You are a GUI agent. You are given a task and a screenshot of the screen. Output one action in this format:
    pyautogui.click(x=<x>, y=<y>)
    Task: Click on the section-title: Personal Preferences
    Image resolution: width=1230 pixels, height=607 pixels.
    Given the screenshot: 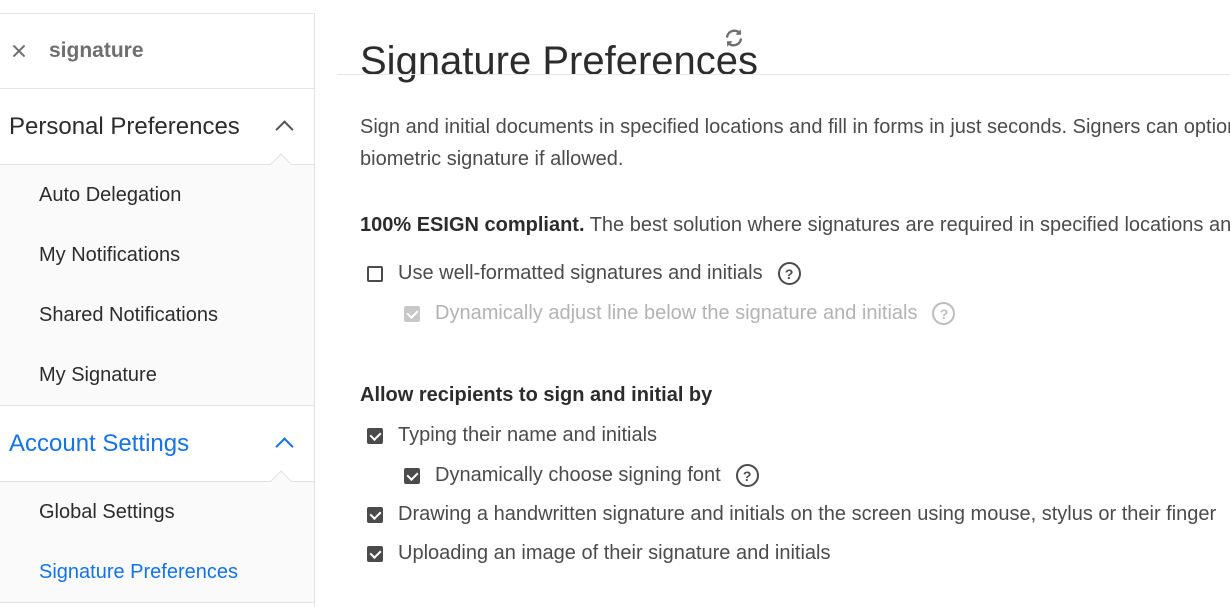 What is the action you would take?
    pyautogui.click(x=124, y=126)
    